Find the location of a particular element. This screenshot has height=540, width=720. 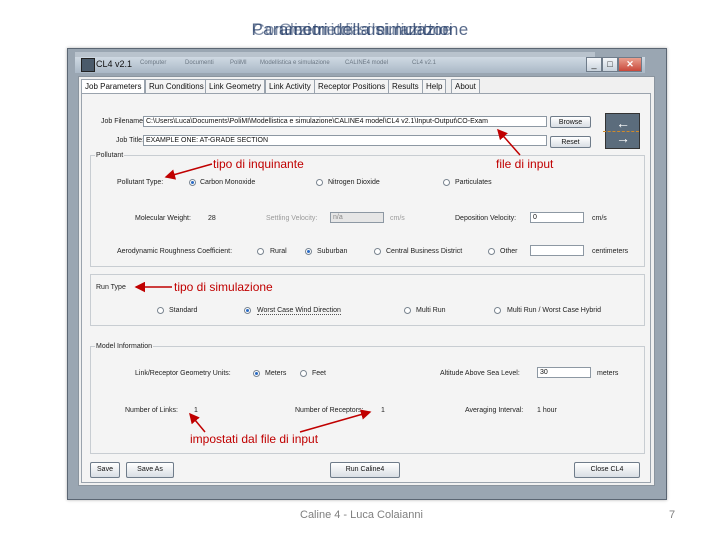

arrow-number-of-receptors is located at coordinates (335, 421).